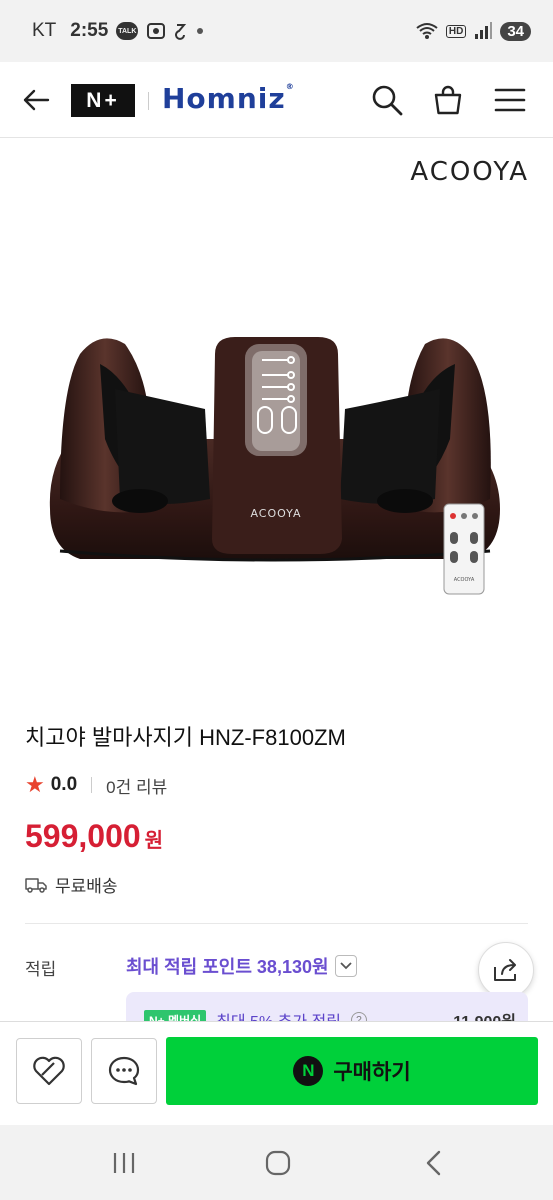 The width and height of the screenshot is (553, 1200). I want to click on shipping-info: 무료배송, so click(71, 884).